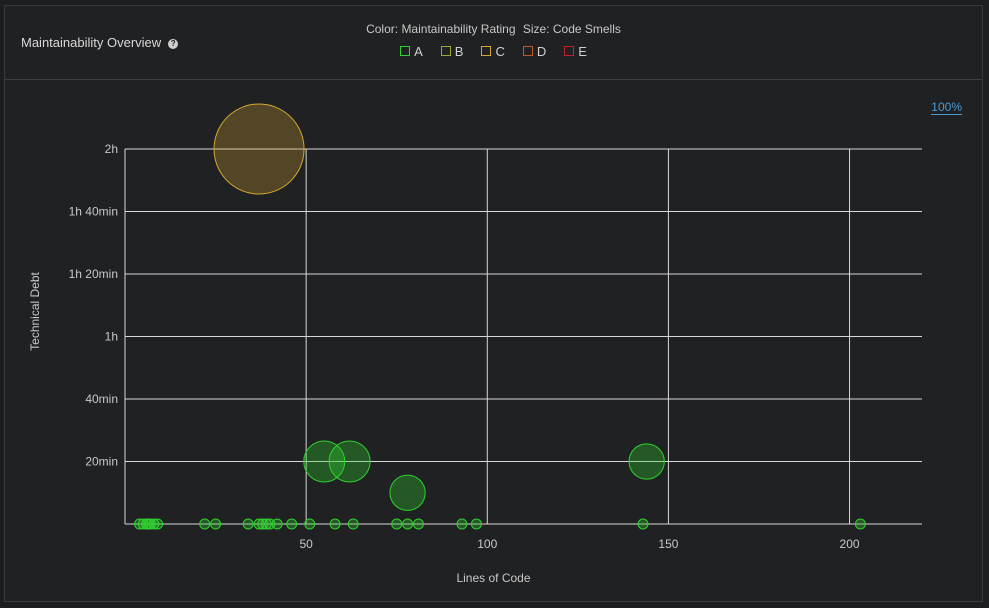 The image size is (989, 608). What do you see at coordinates (101, 399) in the screenshot?
I see `y-tick-label: 40min` at bounding box center [101, 399].